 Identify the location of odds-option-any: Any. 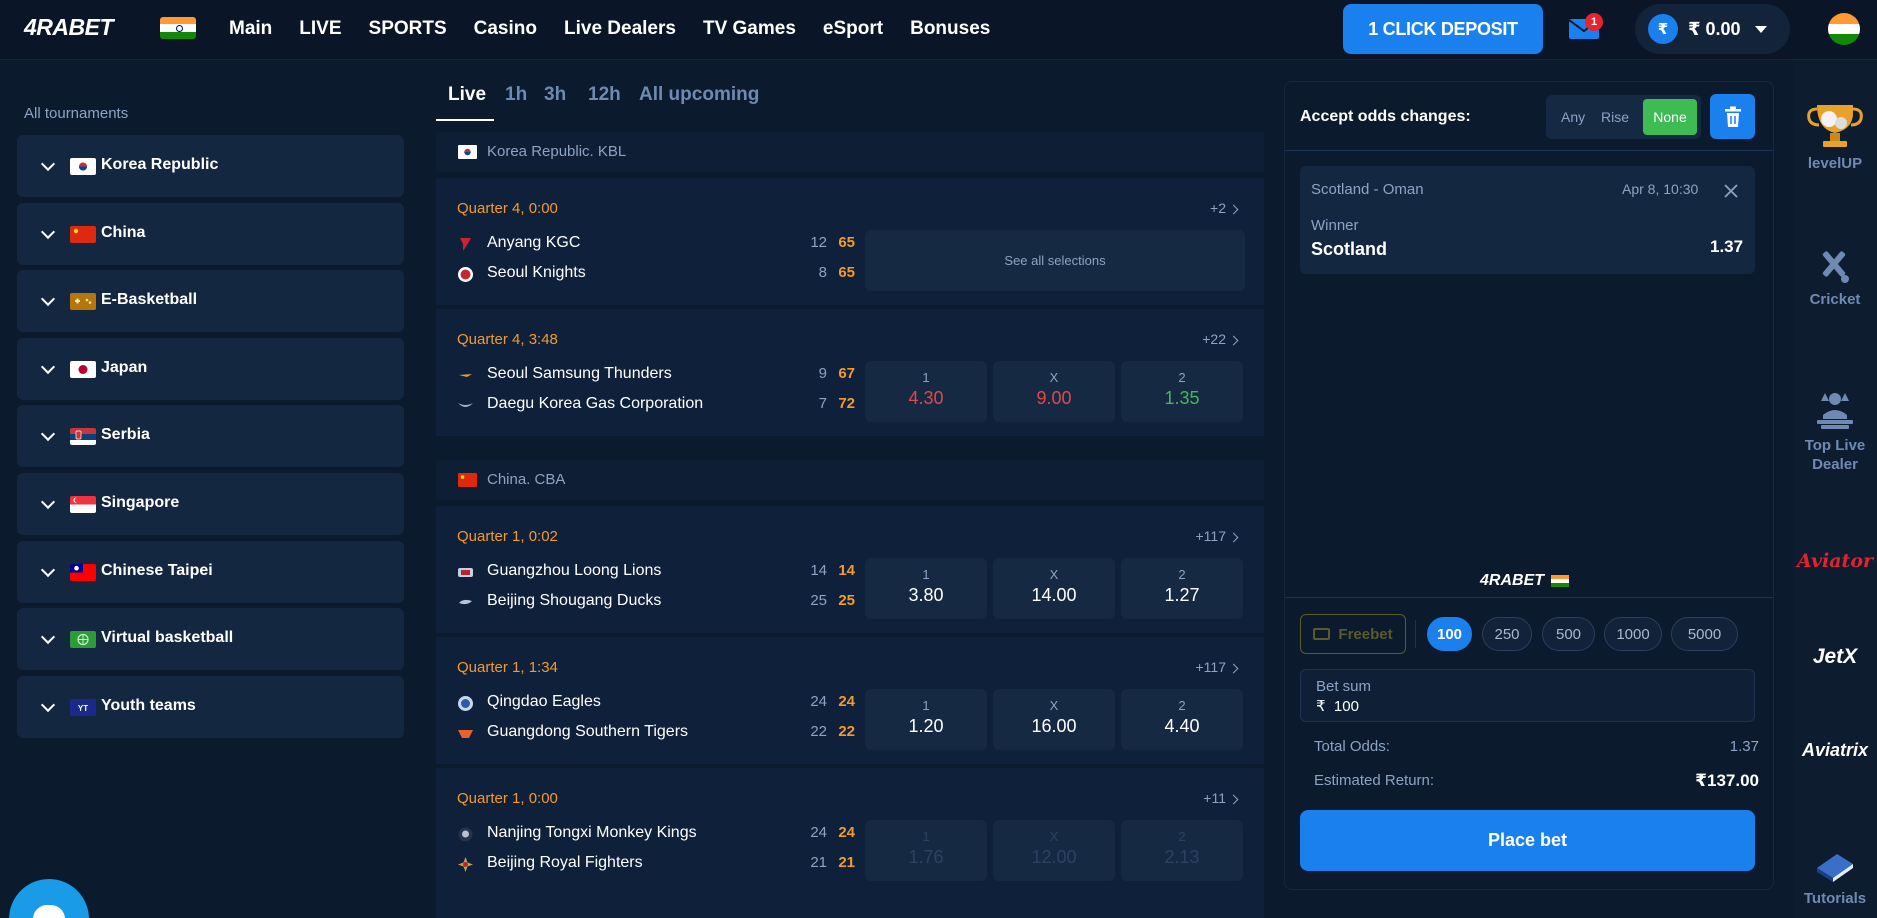
(1573, 117).